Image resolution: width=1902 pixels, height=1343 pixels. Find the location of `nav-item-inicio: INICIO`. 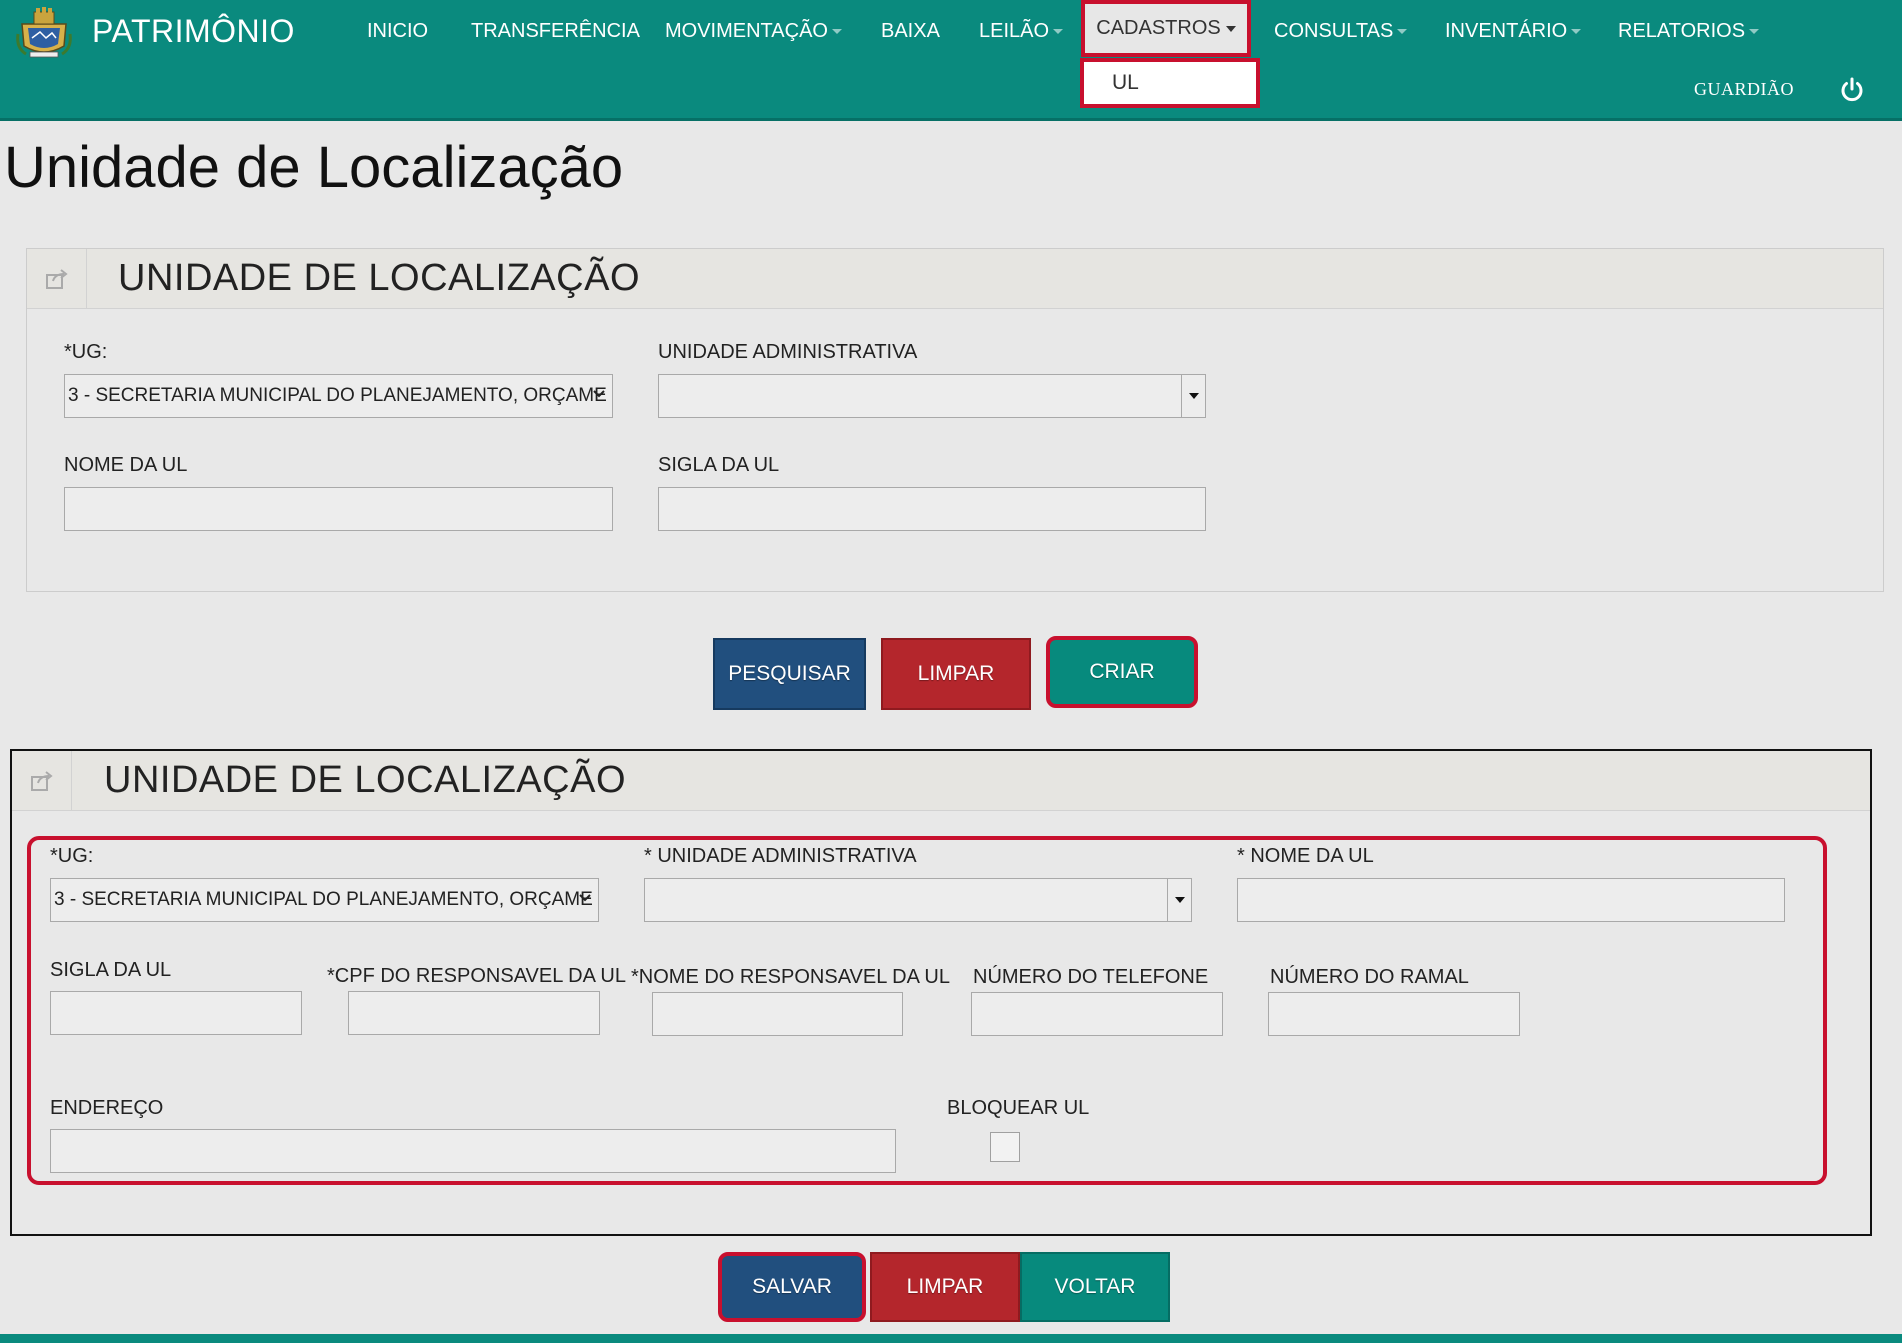

nav-item-inicio: INICIO is located at coordinates (397, 31).